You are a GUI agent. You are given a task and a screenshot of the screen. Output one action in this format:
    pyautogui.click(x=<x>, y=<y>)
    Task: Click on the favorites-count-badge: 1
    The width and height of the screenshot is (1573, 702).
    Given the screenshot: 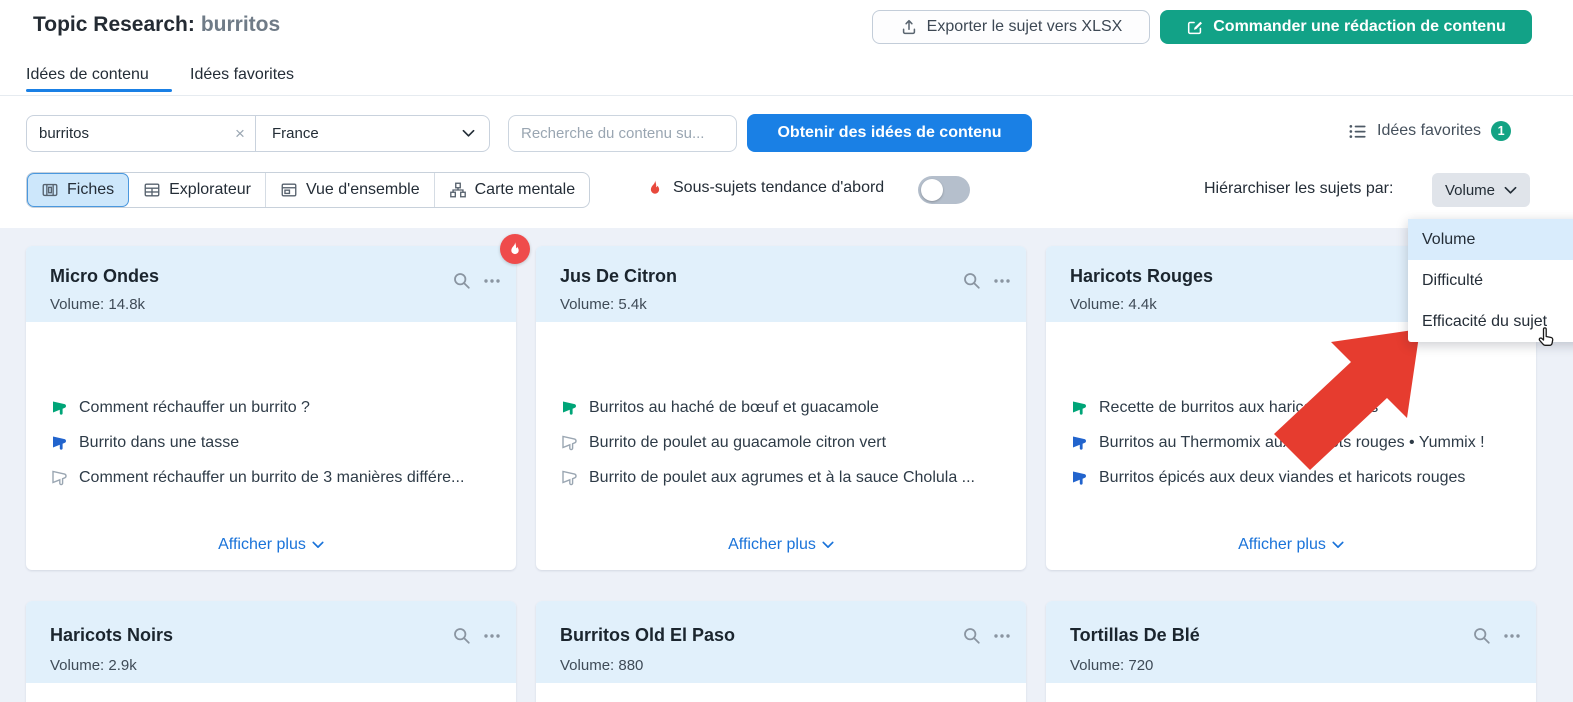 What is the action you would take?
    pyautogui.click(x=1501, y=131)
    